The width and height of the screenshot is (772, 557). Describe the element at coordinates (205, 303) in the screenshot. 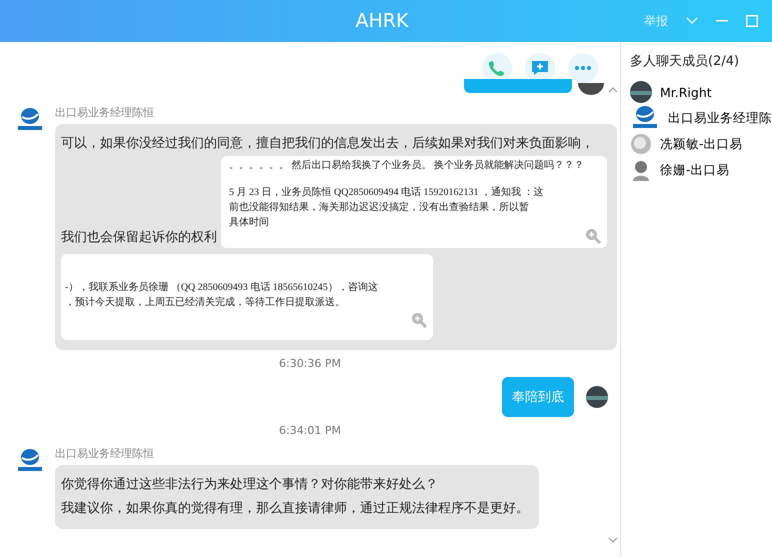

I see `screenshot-text: ，预计今天提取，上周五已经清关完成，等待工作日提取派送。` at that location.